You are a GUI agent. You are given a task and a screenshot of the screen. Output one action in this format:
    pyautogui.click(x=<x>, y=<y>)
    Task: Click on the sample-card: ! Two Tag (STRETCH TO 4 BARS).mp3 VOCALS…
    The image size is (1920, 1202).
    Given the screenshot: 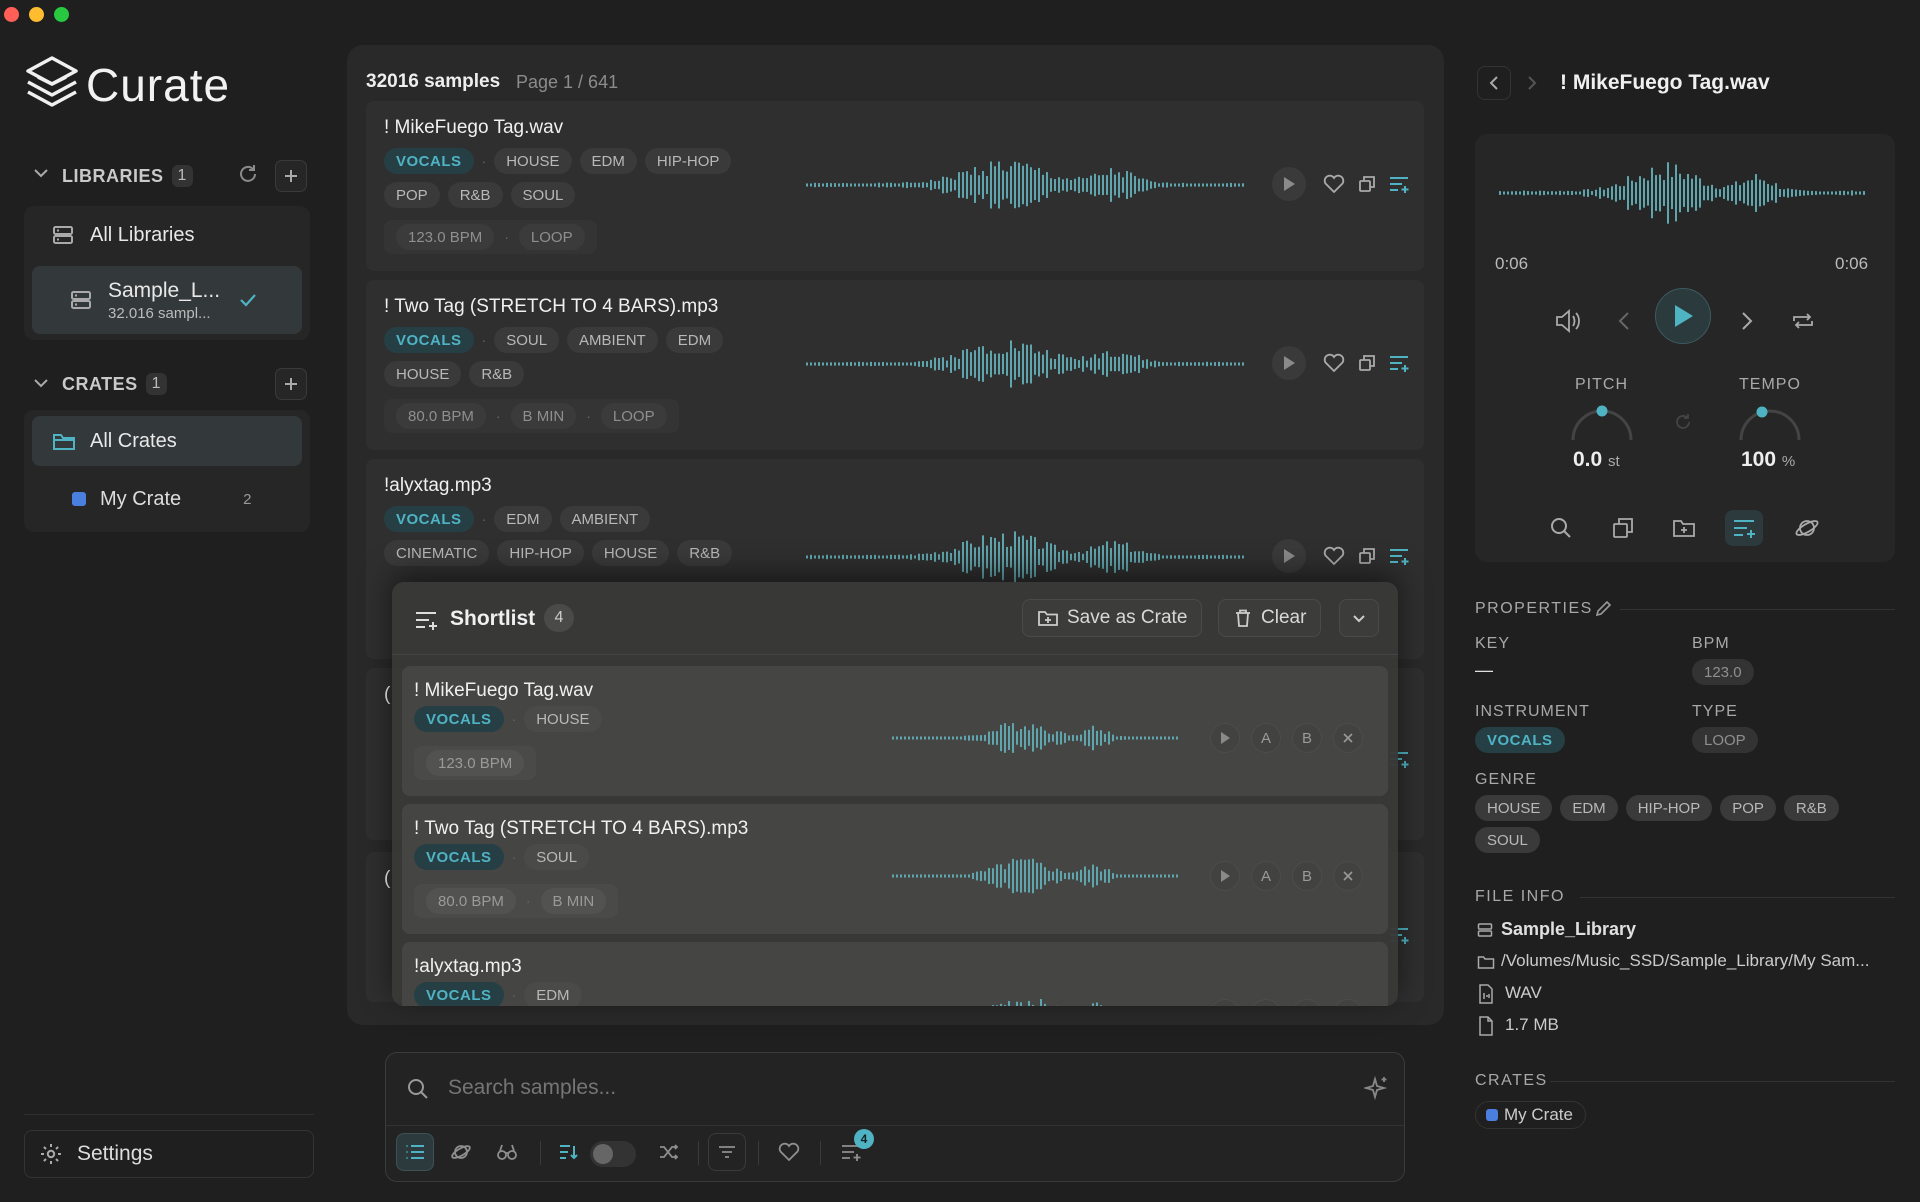 What is the action you would take?
    pyautogui.click(x=895, y=365)
    